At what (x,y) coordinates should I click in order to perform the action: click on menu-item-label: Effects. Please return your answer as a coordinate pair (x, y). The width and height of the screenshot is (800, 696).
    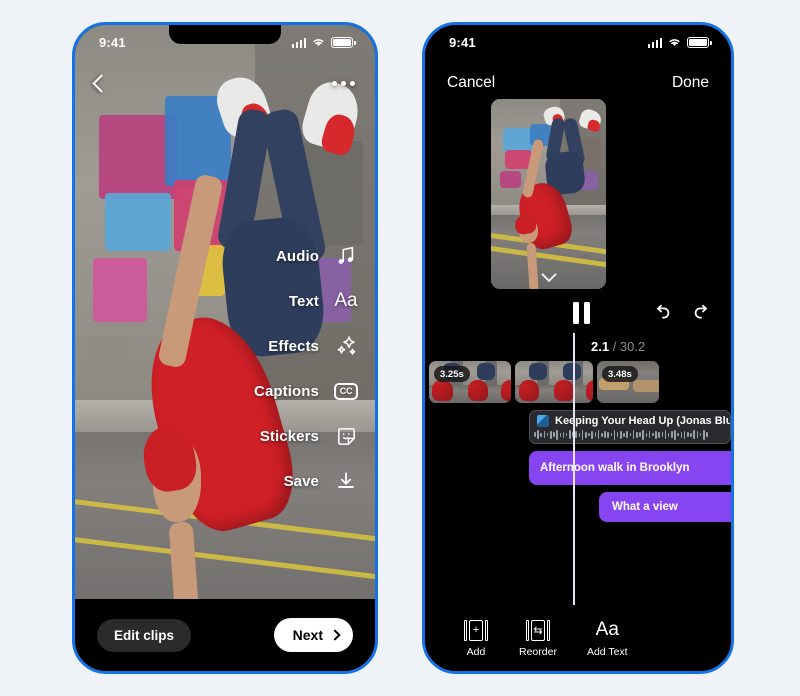
    Looking at the image, I should click on (293, 346).